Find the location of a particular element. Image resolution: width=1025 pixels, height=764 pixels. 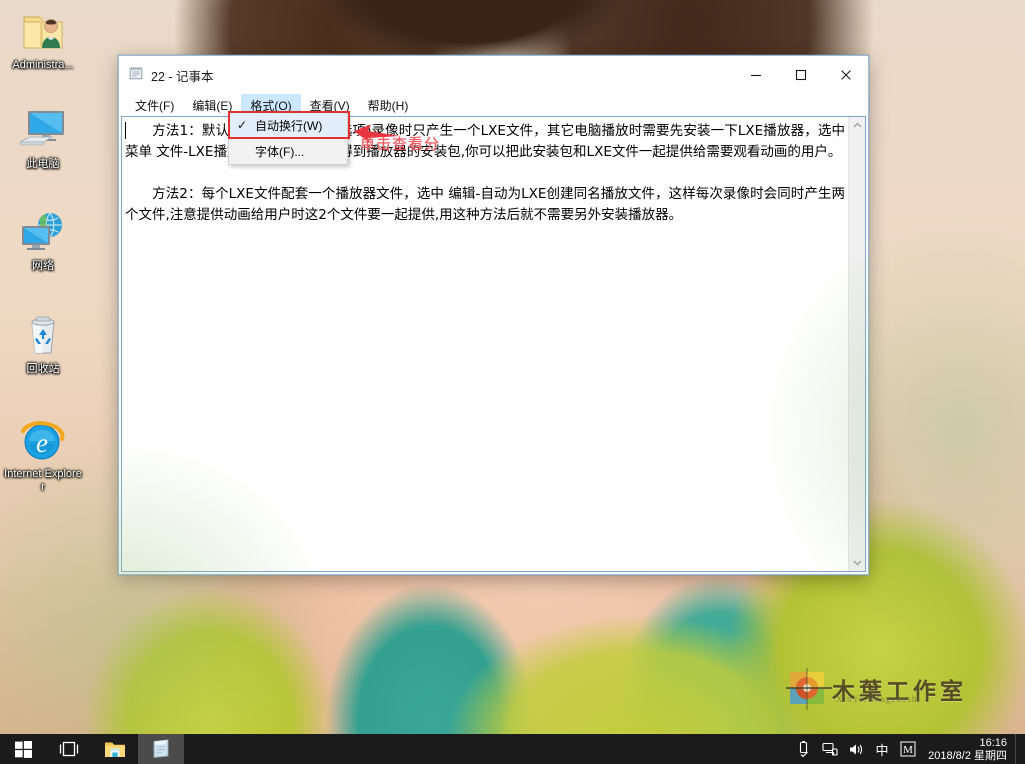

show-desktop-button is located at coordinates (1018, 749).